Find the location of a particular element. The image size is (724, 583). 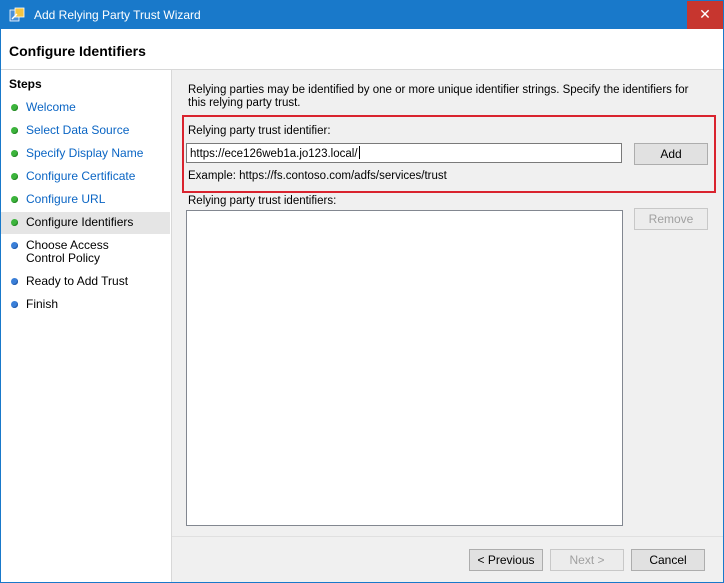

step-specify-display-name: Specify Display Name is located at coordinates (85, 154).